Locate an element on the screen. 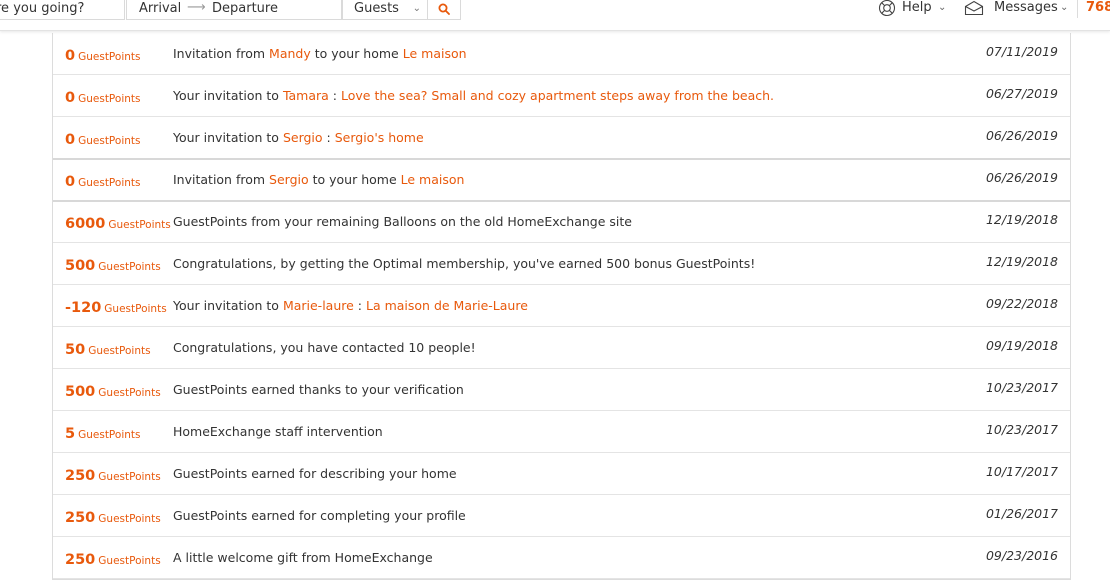 Image resolution: width=1110 pixels, height=588 pixels. date-range-picker: Arrival ⟶ Departure is located at coordinates (234, 10).